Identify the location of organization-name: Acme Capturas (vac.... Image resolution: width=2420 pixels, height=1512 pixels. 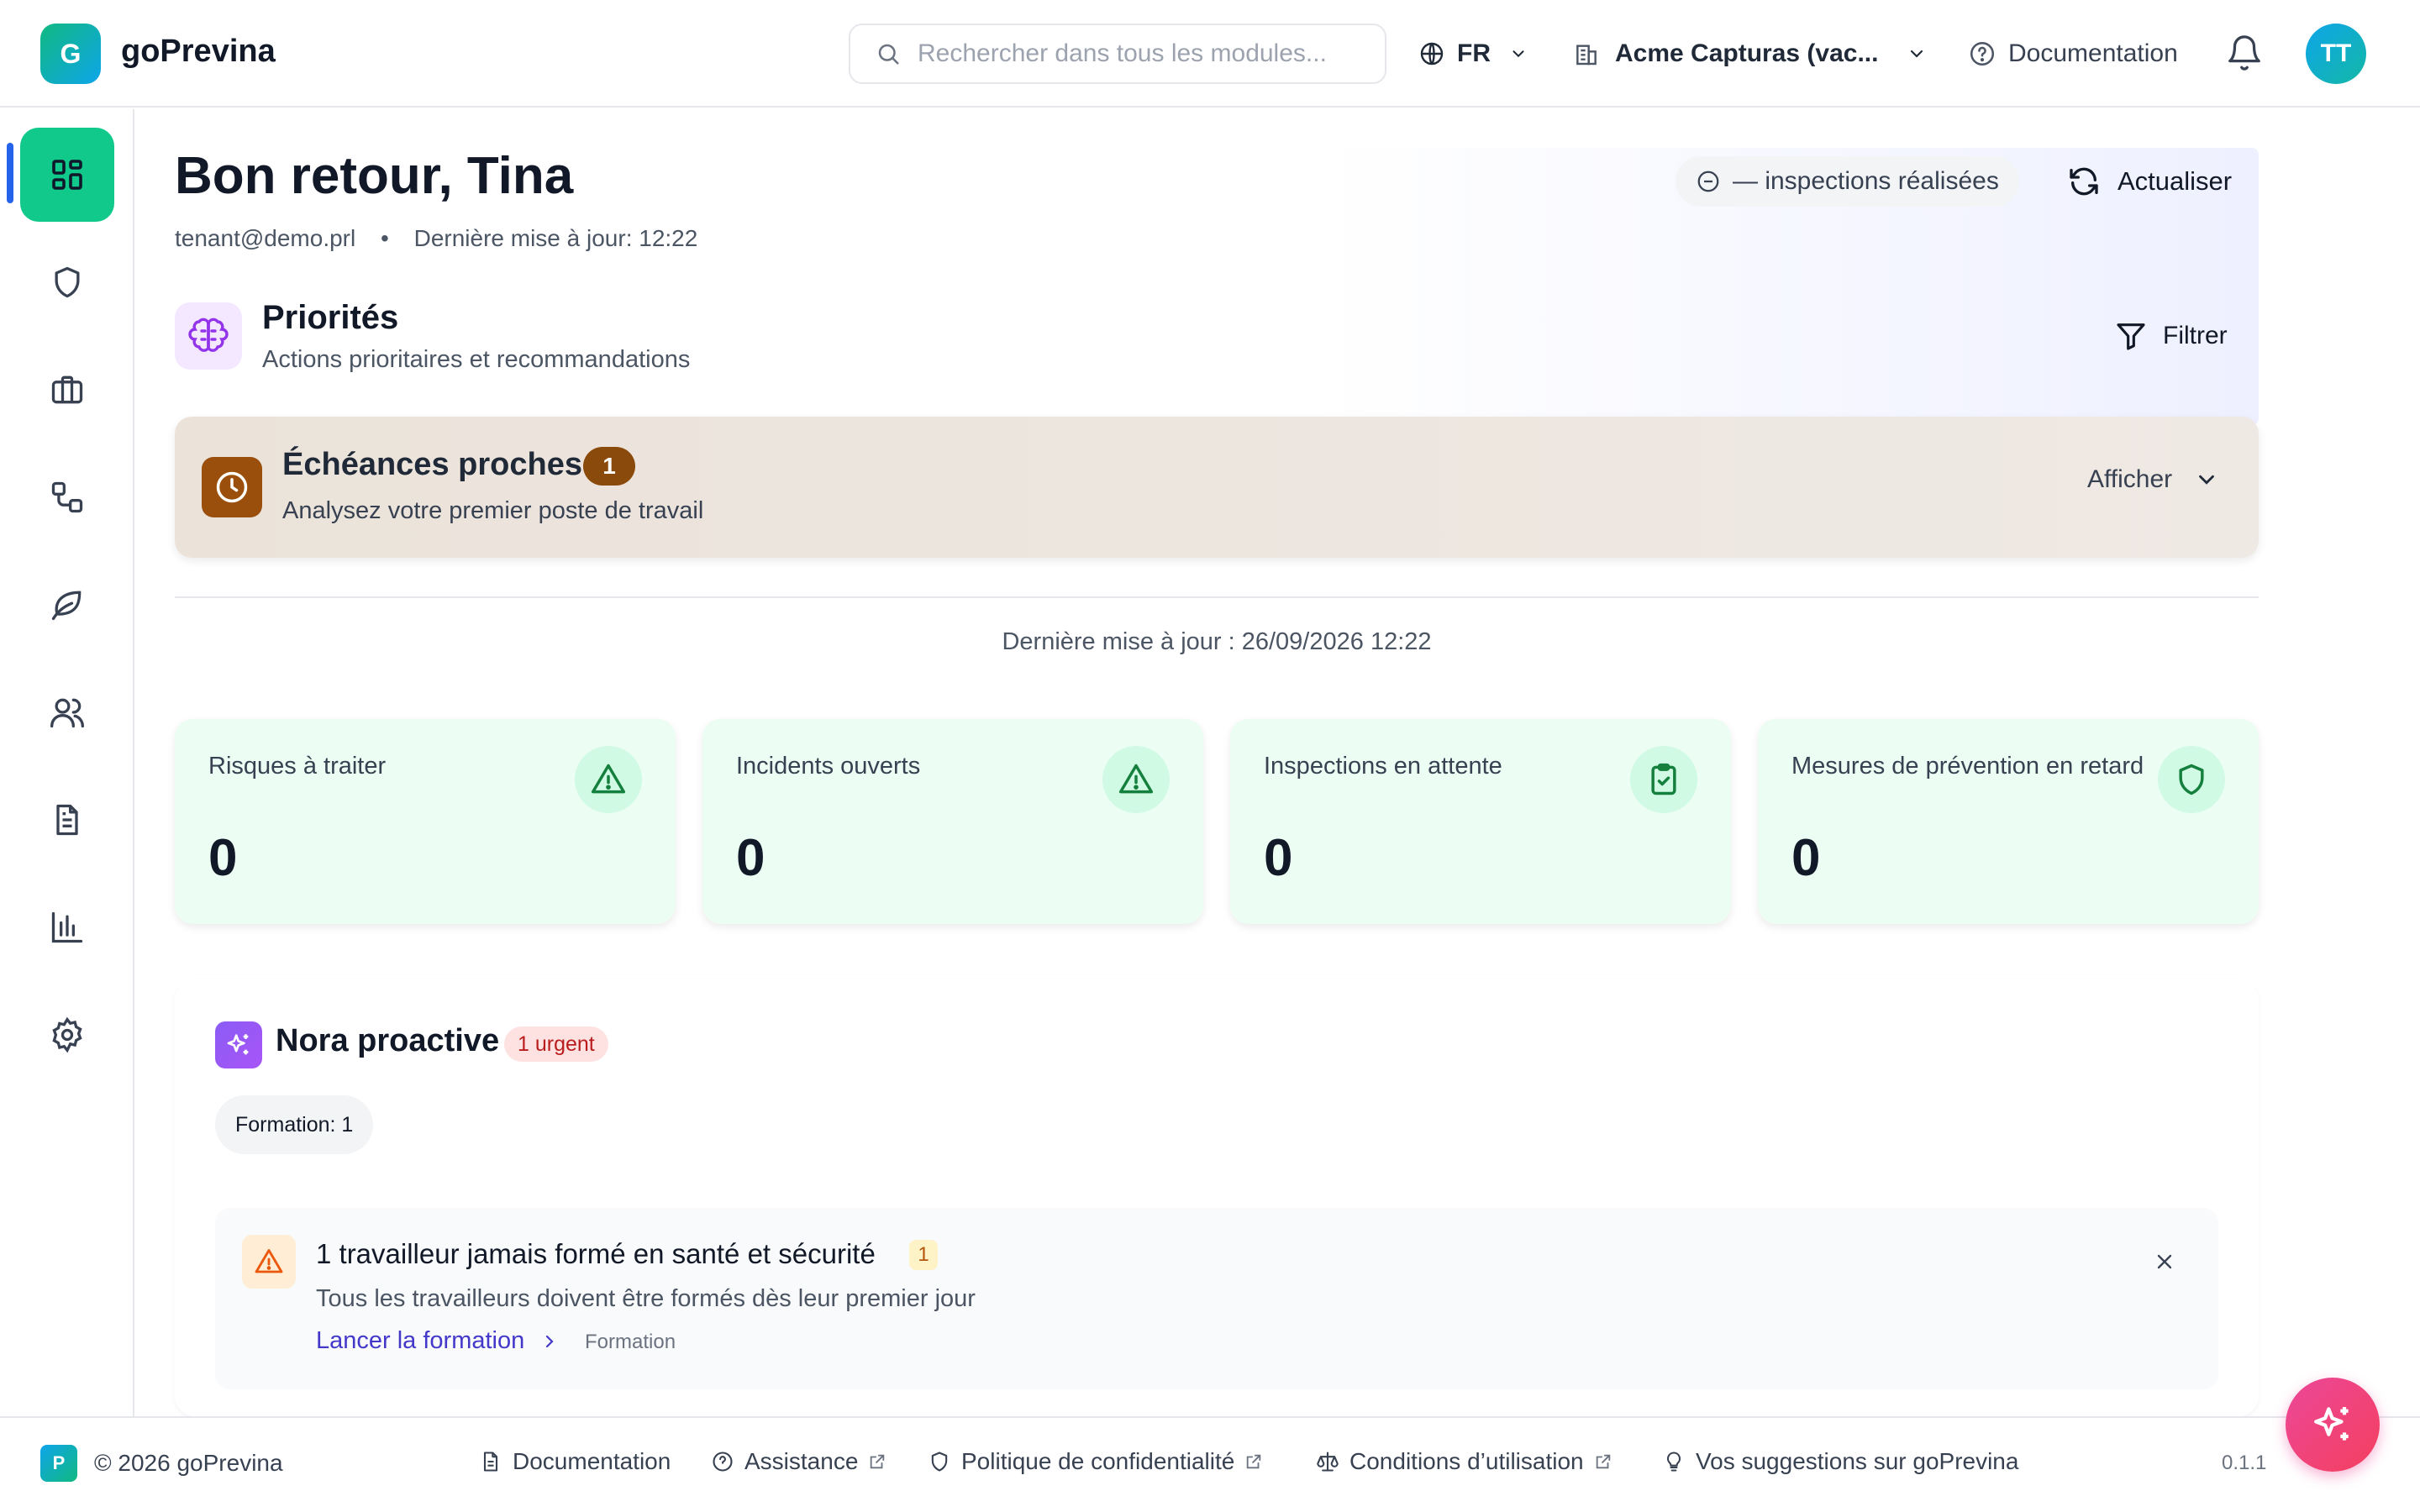
(1747, 53).